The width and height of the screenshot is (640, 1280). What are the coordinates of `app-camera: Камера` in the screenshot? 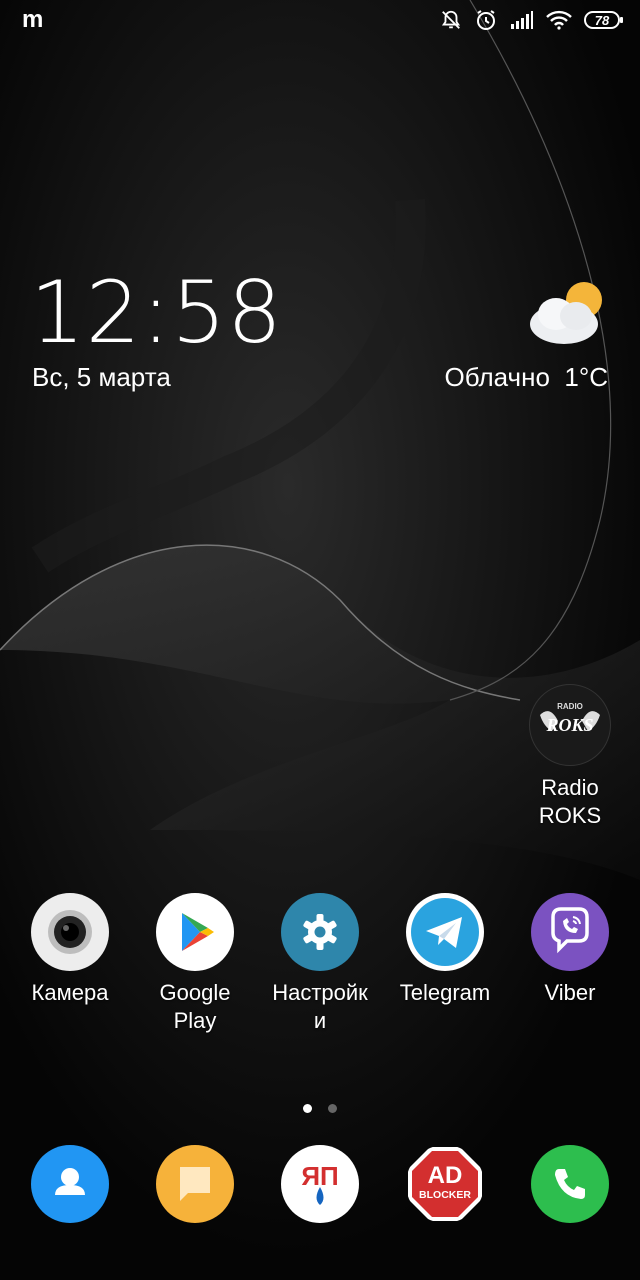 It's located at (70, 950).